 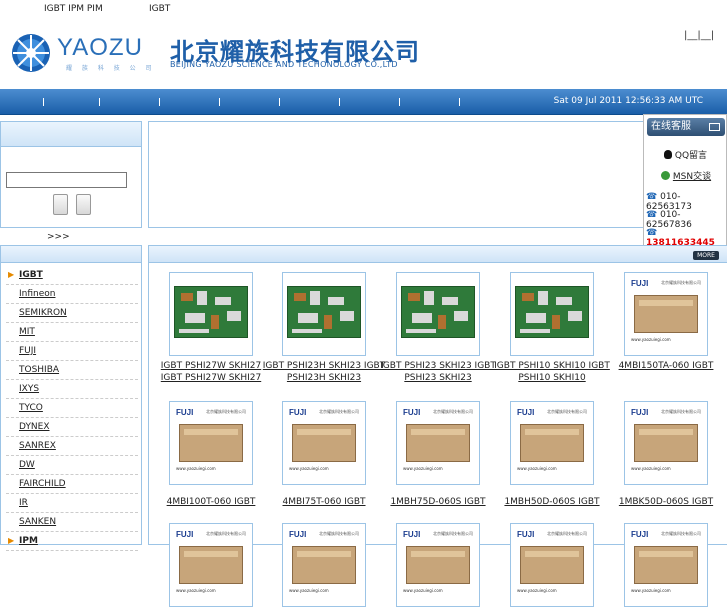 I want to click on product-name-link: 1MBH75D-060S IGBT, so click(x=438, y=502).